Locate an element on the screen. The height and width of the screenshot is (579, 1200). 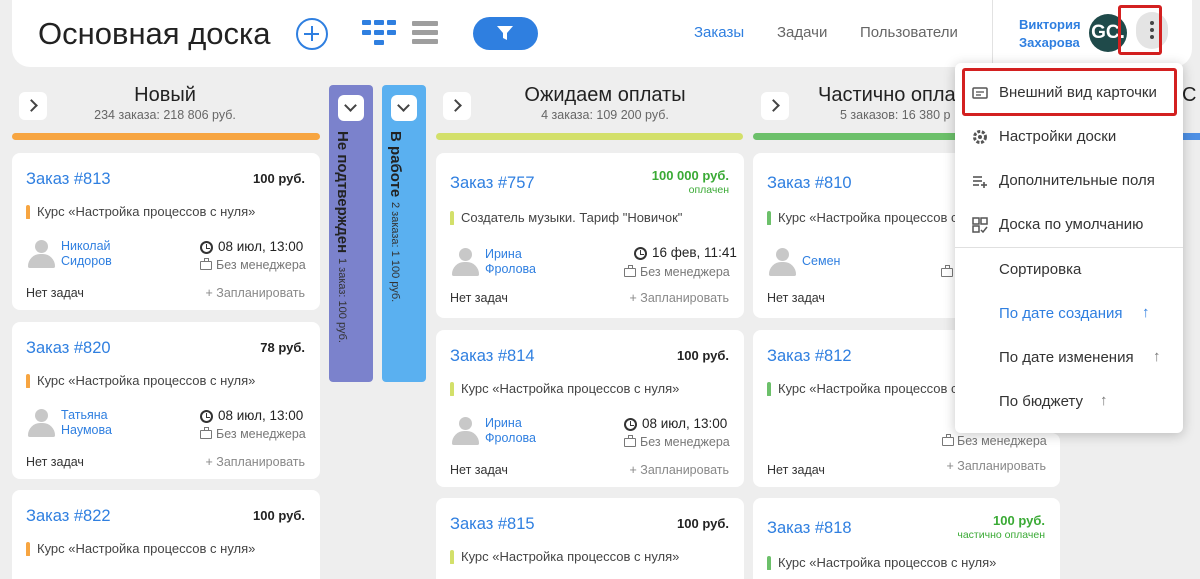
expand-column-partial-button is located at coordinates (775, 106).